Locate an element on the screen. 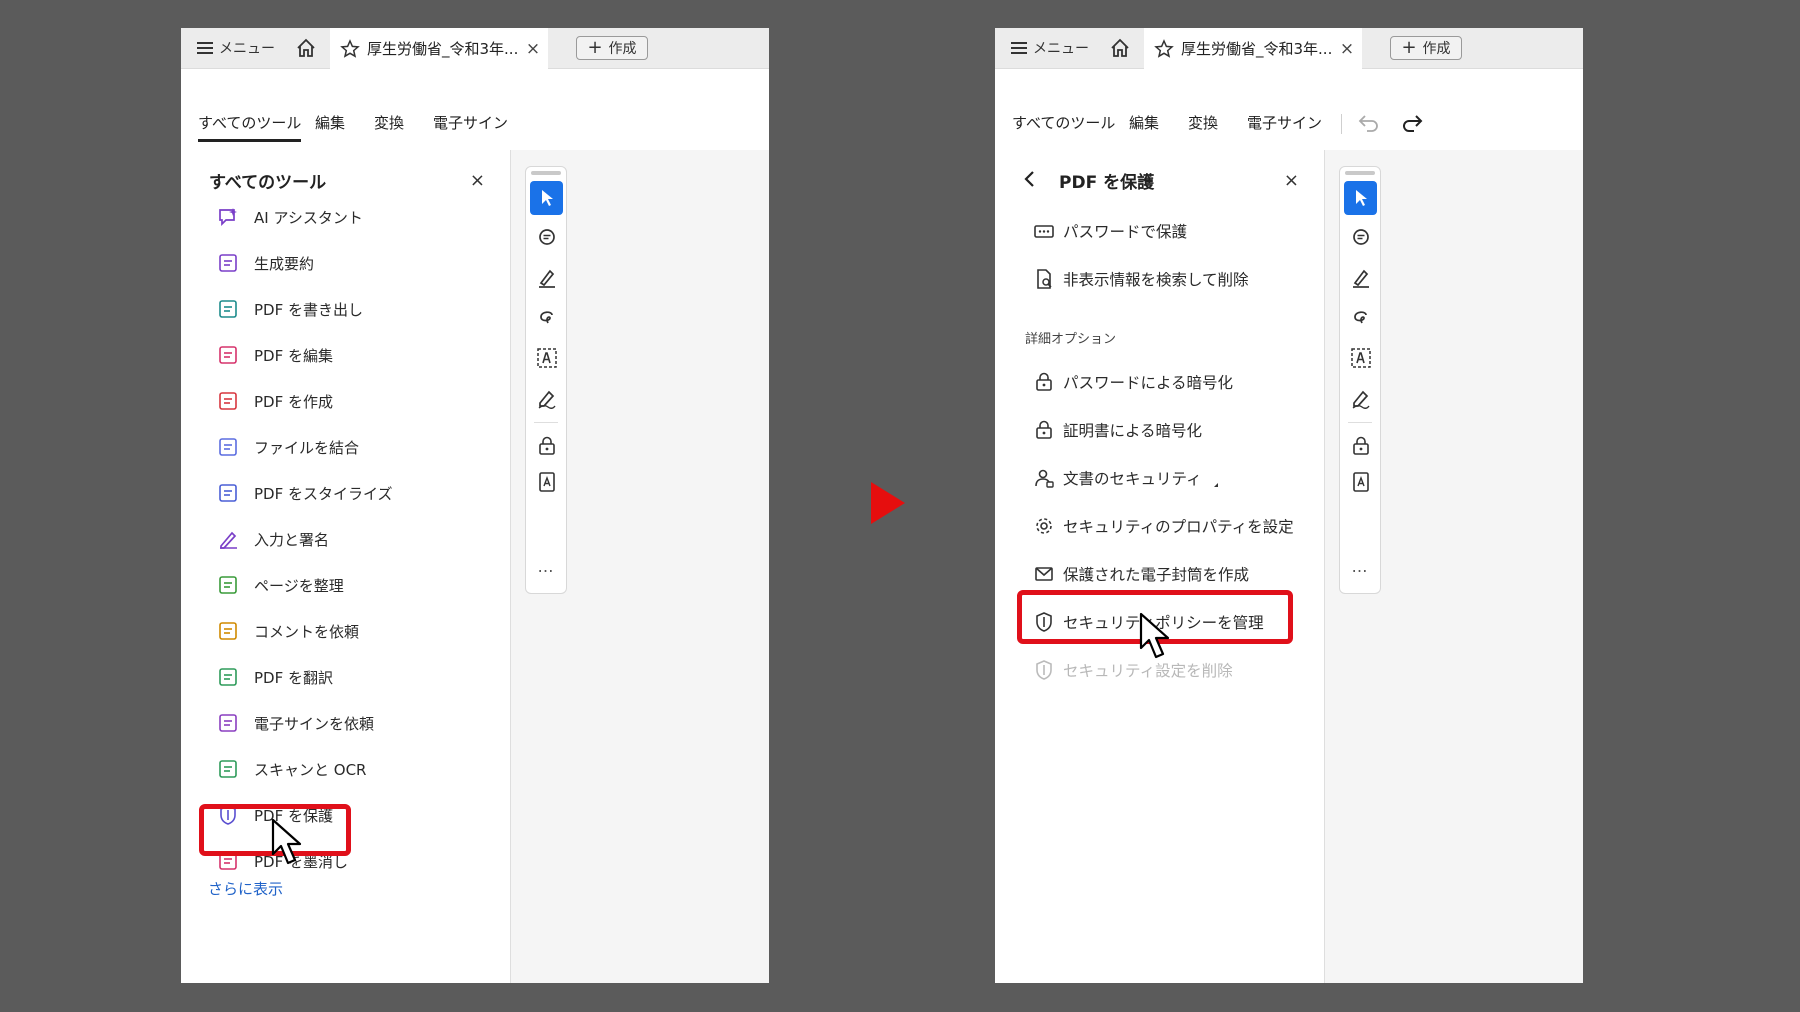 The width and height of the screenshot is (1800, 1012). item-password-protect: パスワードで保護 is located at coordinates (1110, 231).